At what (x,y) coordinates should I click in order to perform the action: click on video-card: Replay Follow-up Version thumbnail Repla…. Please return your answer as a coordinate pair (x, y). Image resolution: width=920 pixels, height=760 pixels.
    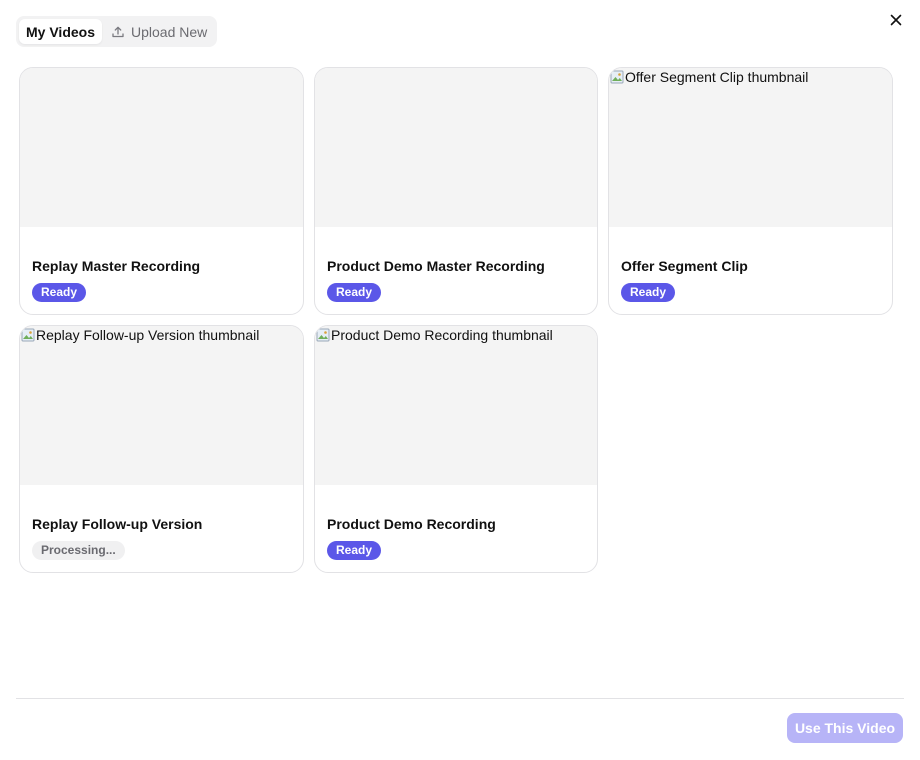
    Looking at the image, I should click on (161, 449).